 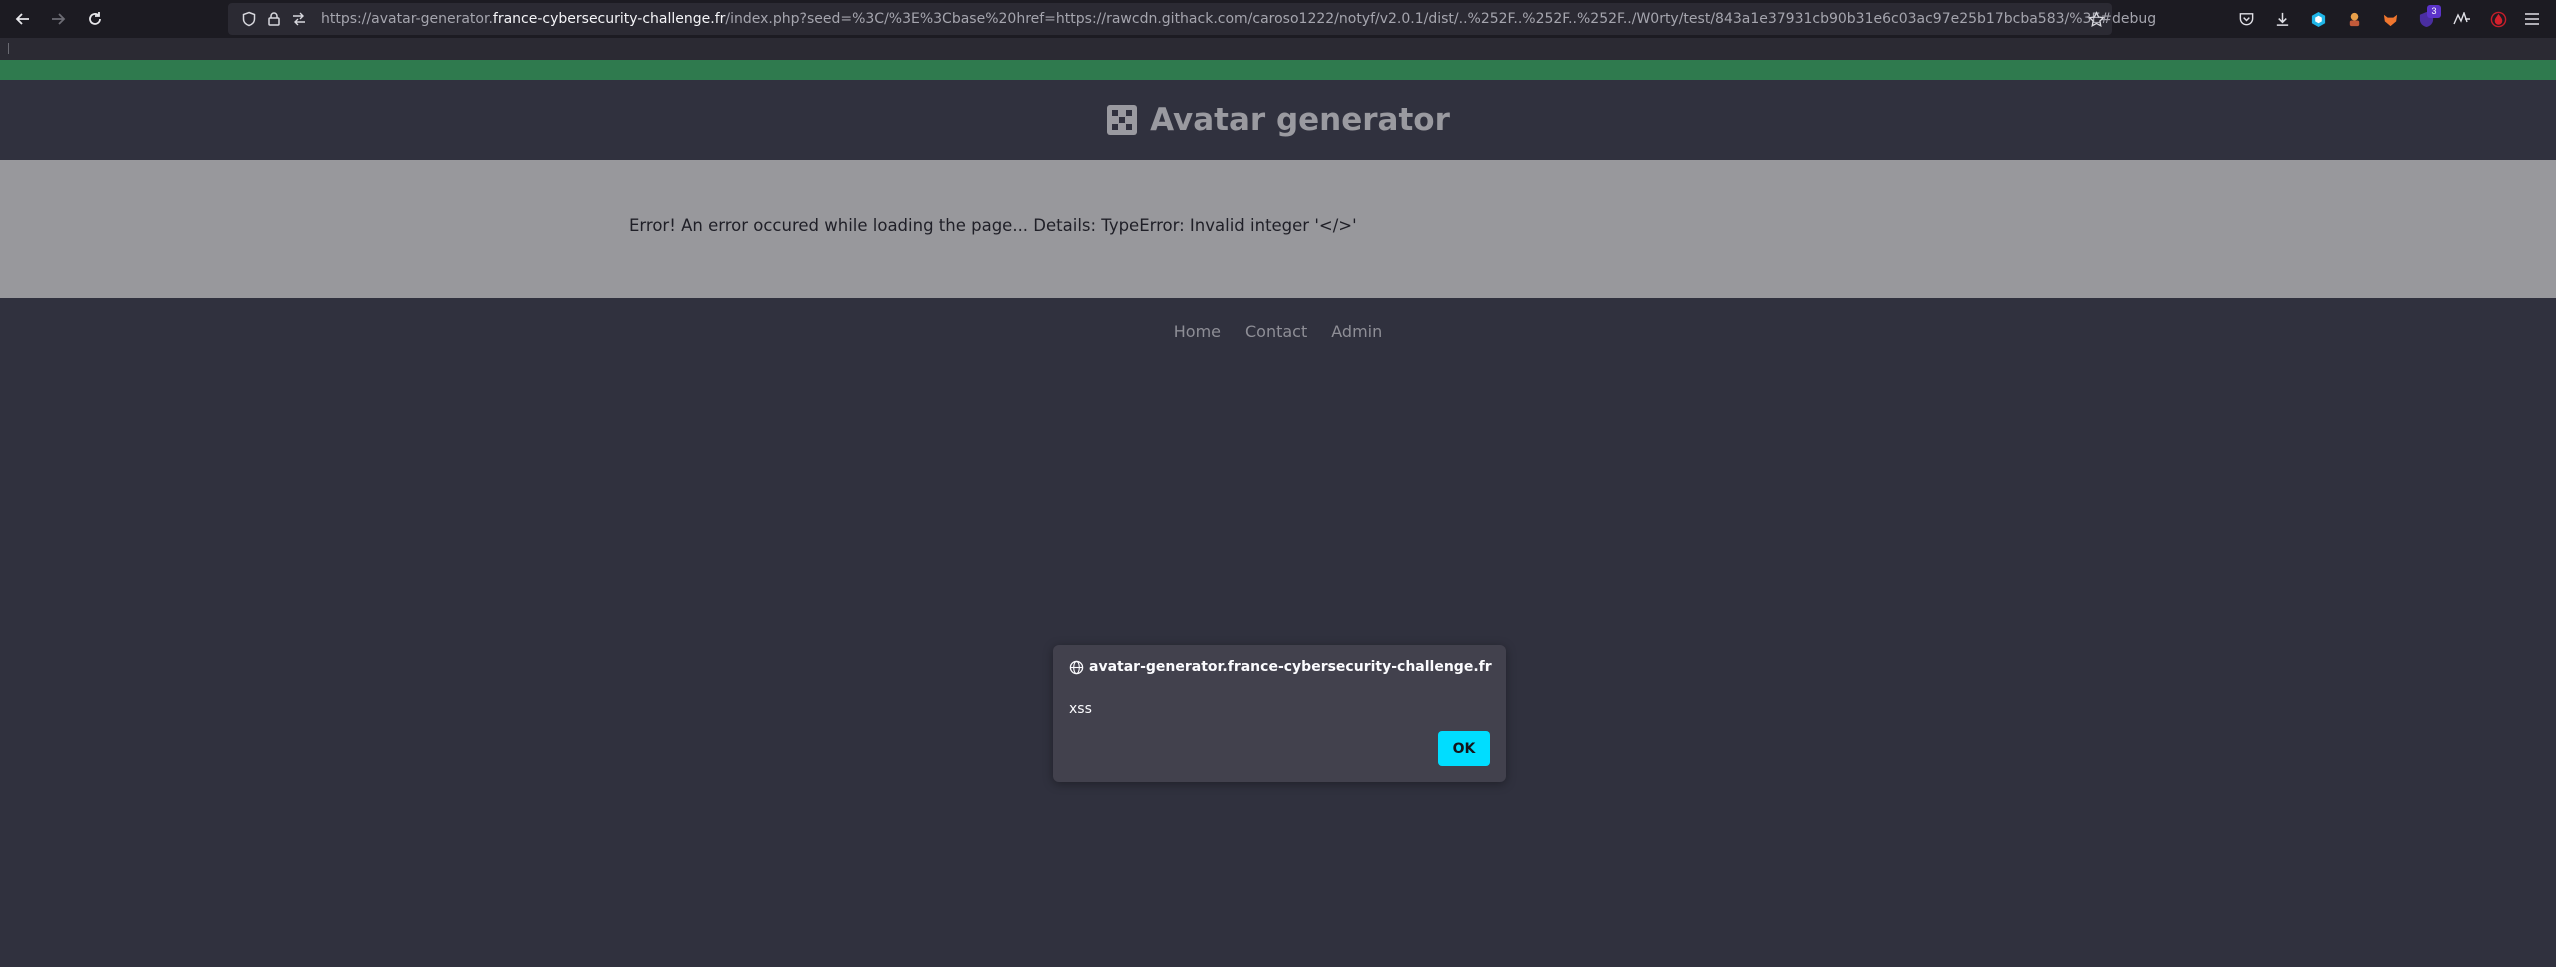 What do you see at coordinates (8, 48) in the screenshot?
I see `bookmarks-separator` at bounding box center [8, 48].